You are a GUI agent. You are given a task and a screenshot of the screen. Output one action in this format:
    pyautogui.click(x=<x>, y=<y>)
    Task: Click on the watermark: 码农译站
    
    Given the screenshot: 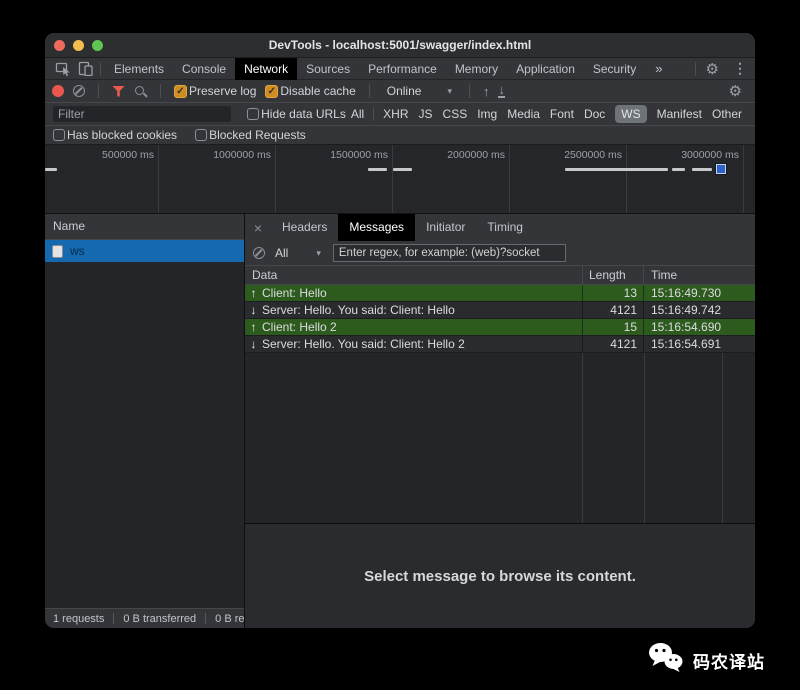 What is the action you would take?
    pyautogui.click(x=706, y=660)
    